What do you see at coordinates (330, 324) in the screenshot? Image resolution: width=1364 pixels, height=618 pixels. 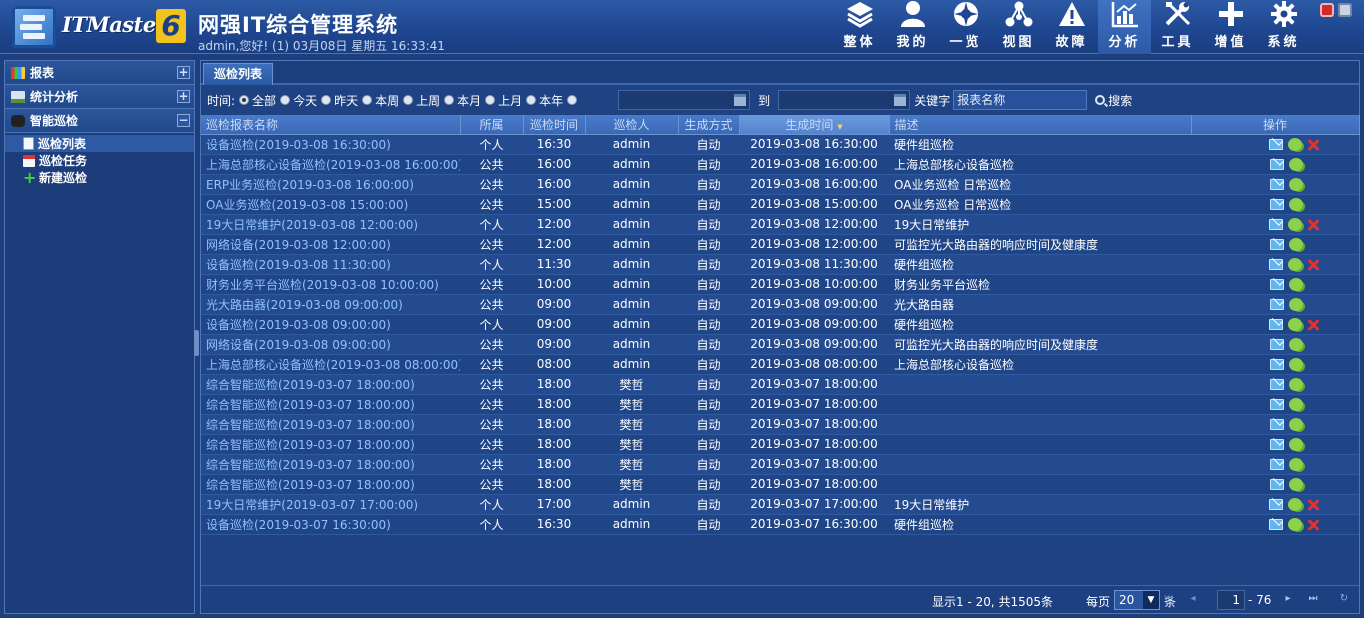 I see `report-name-link: 设备巡检(2019-03-08 09:00:00)` at bounding box center [330, 324].